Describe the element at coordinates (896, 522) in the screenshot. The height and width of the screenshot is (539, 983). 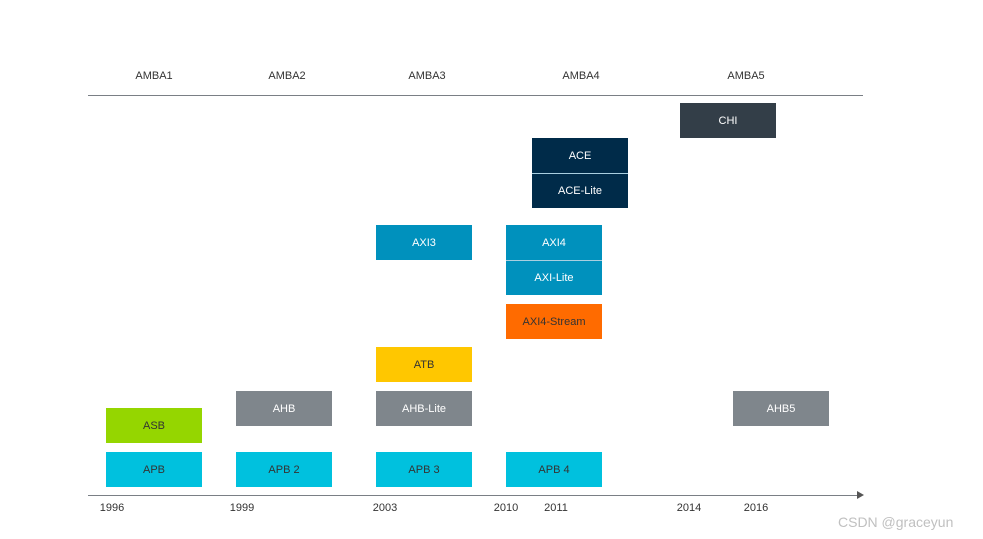
I see `watermark: CSDN @graceyun` at that location.